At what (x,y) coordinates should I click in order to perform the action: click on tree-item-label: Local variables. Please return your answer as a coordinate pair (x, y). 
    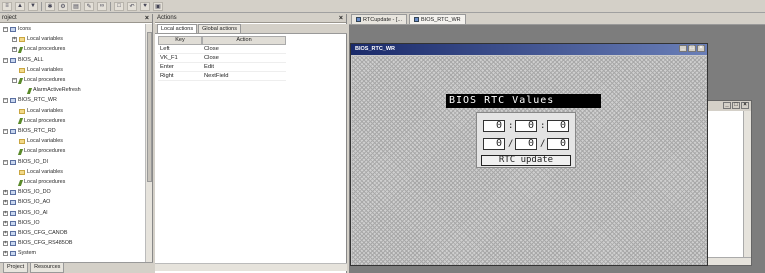
    Looking at the image, I should click on (45, 141).